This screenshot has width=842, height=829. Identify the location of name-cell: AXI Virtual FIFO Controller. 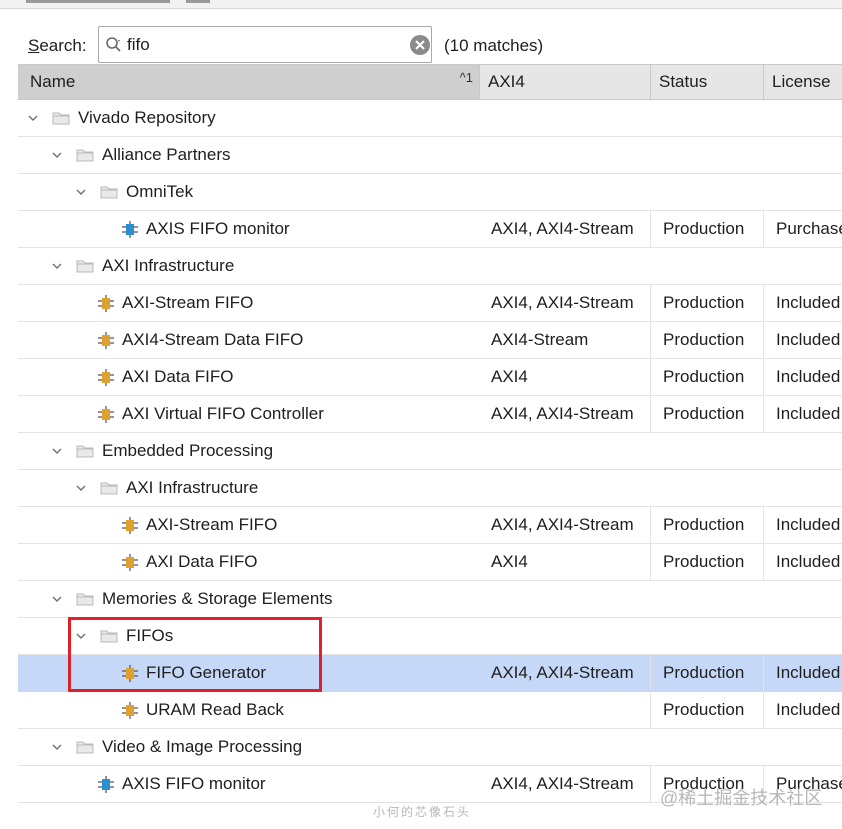
(249, 414).